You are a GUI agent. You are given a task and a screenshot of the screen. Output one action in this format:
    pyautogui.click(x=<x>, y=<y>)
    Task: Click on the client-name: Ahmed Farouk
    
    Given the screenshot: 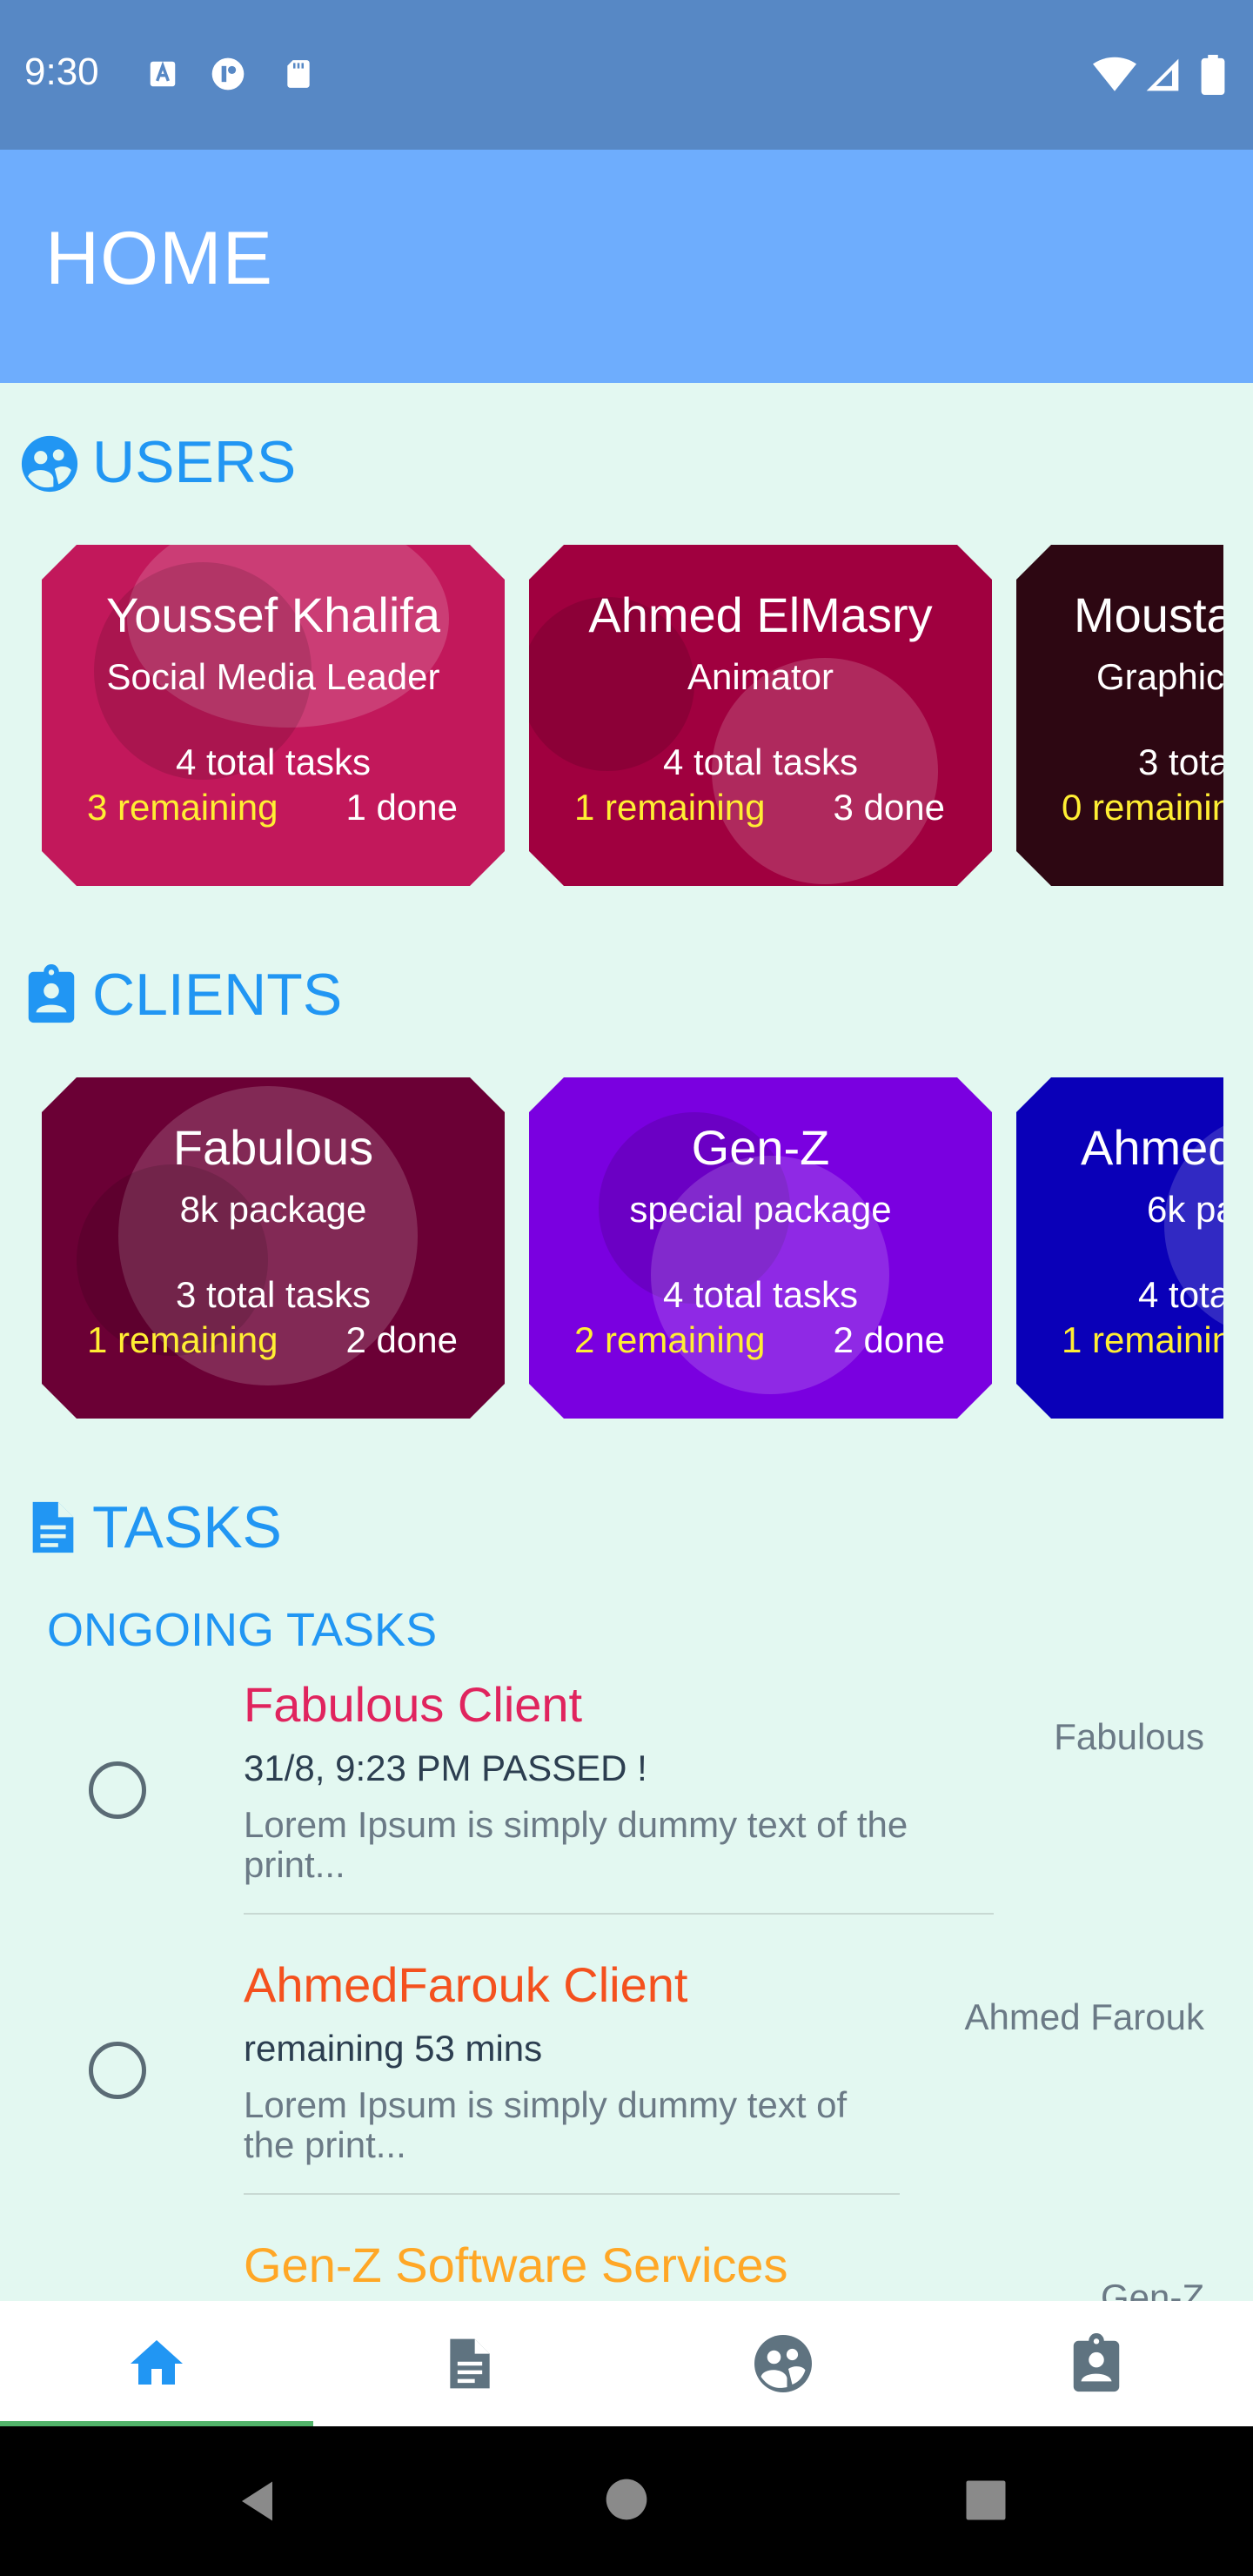 What is the action you would take?
    pyautogui.click(x=1152, y=1147)
    